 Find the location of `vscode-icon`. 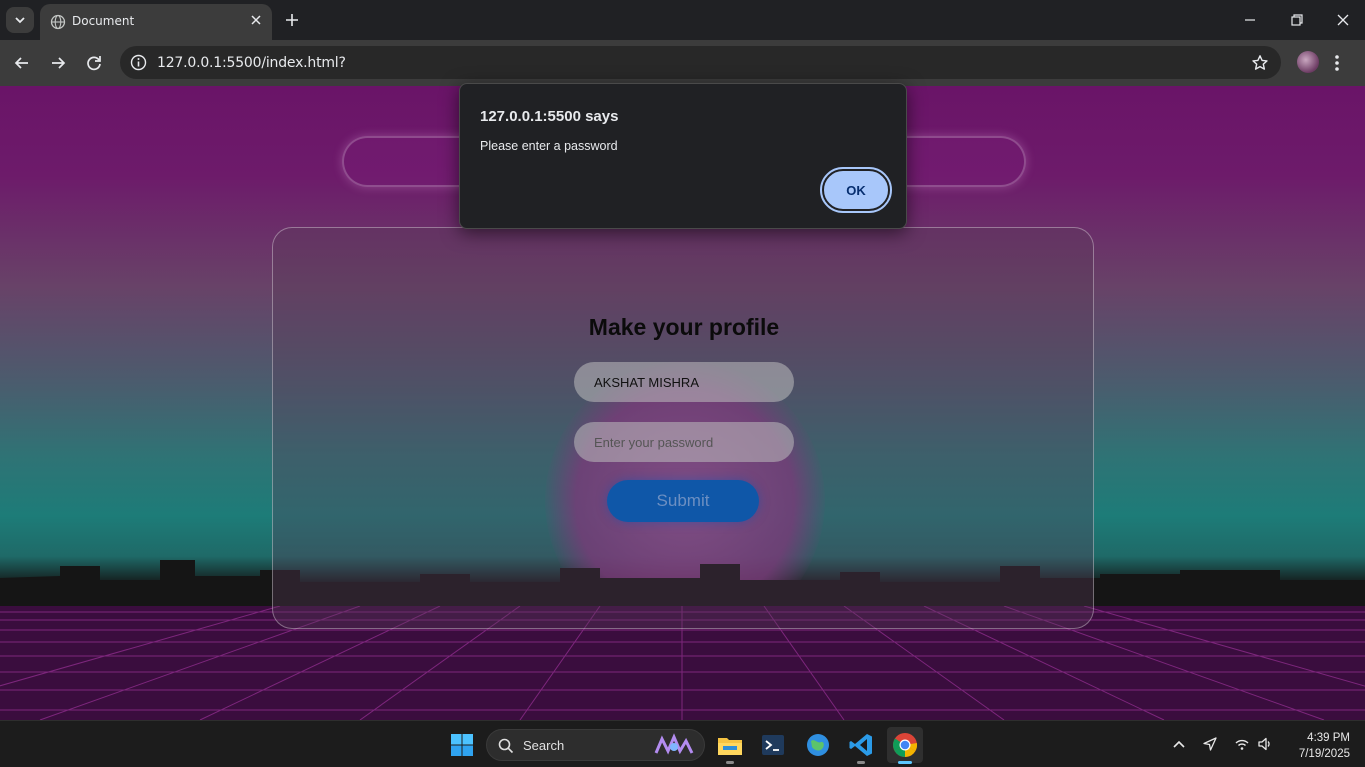

vscode-icon is located at coordinates (860, 745).